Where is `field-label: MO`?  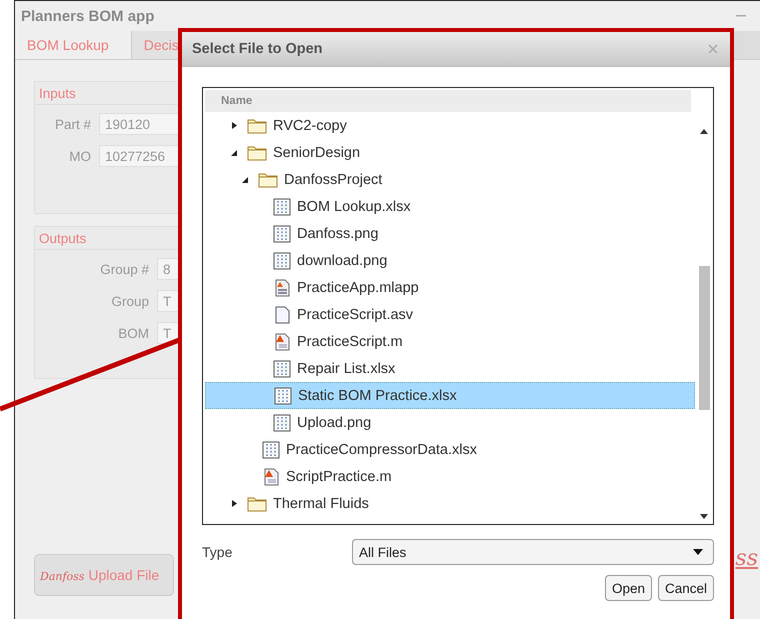
field-label: MO is located at coordinates (79, 156).